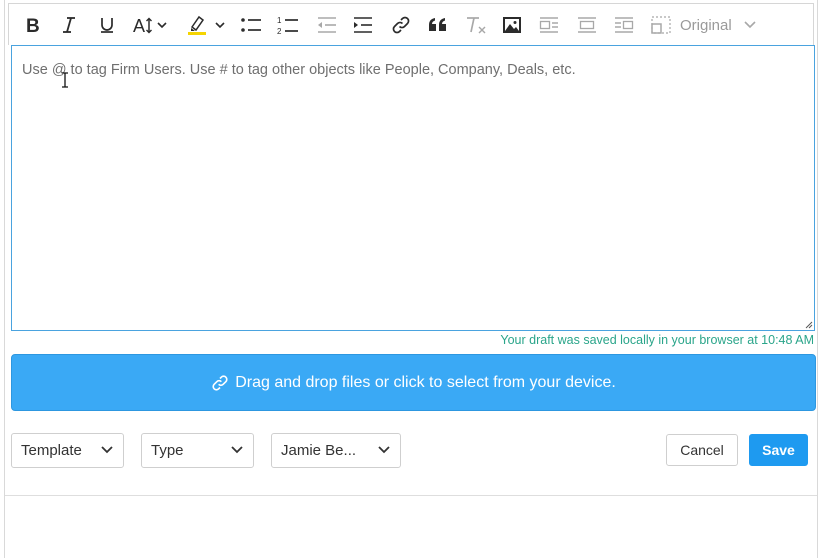  What do you see at coordinates (208, 25) in the screenshot?
I see `highlight-icon` at bounding box center [208, 25].